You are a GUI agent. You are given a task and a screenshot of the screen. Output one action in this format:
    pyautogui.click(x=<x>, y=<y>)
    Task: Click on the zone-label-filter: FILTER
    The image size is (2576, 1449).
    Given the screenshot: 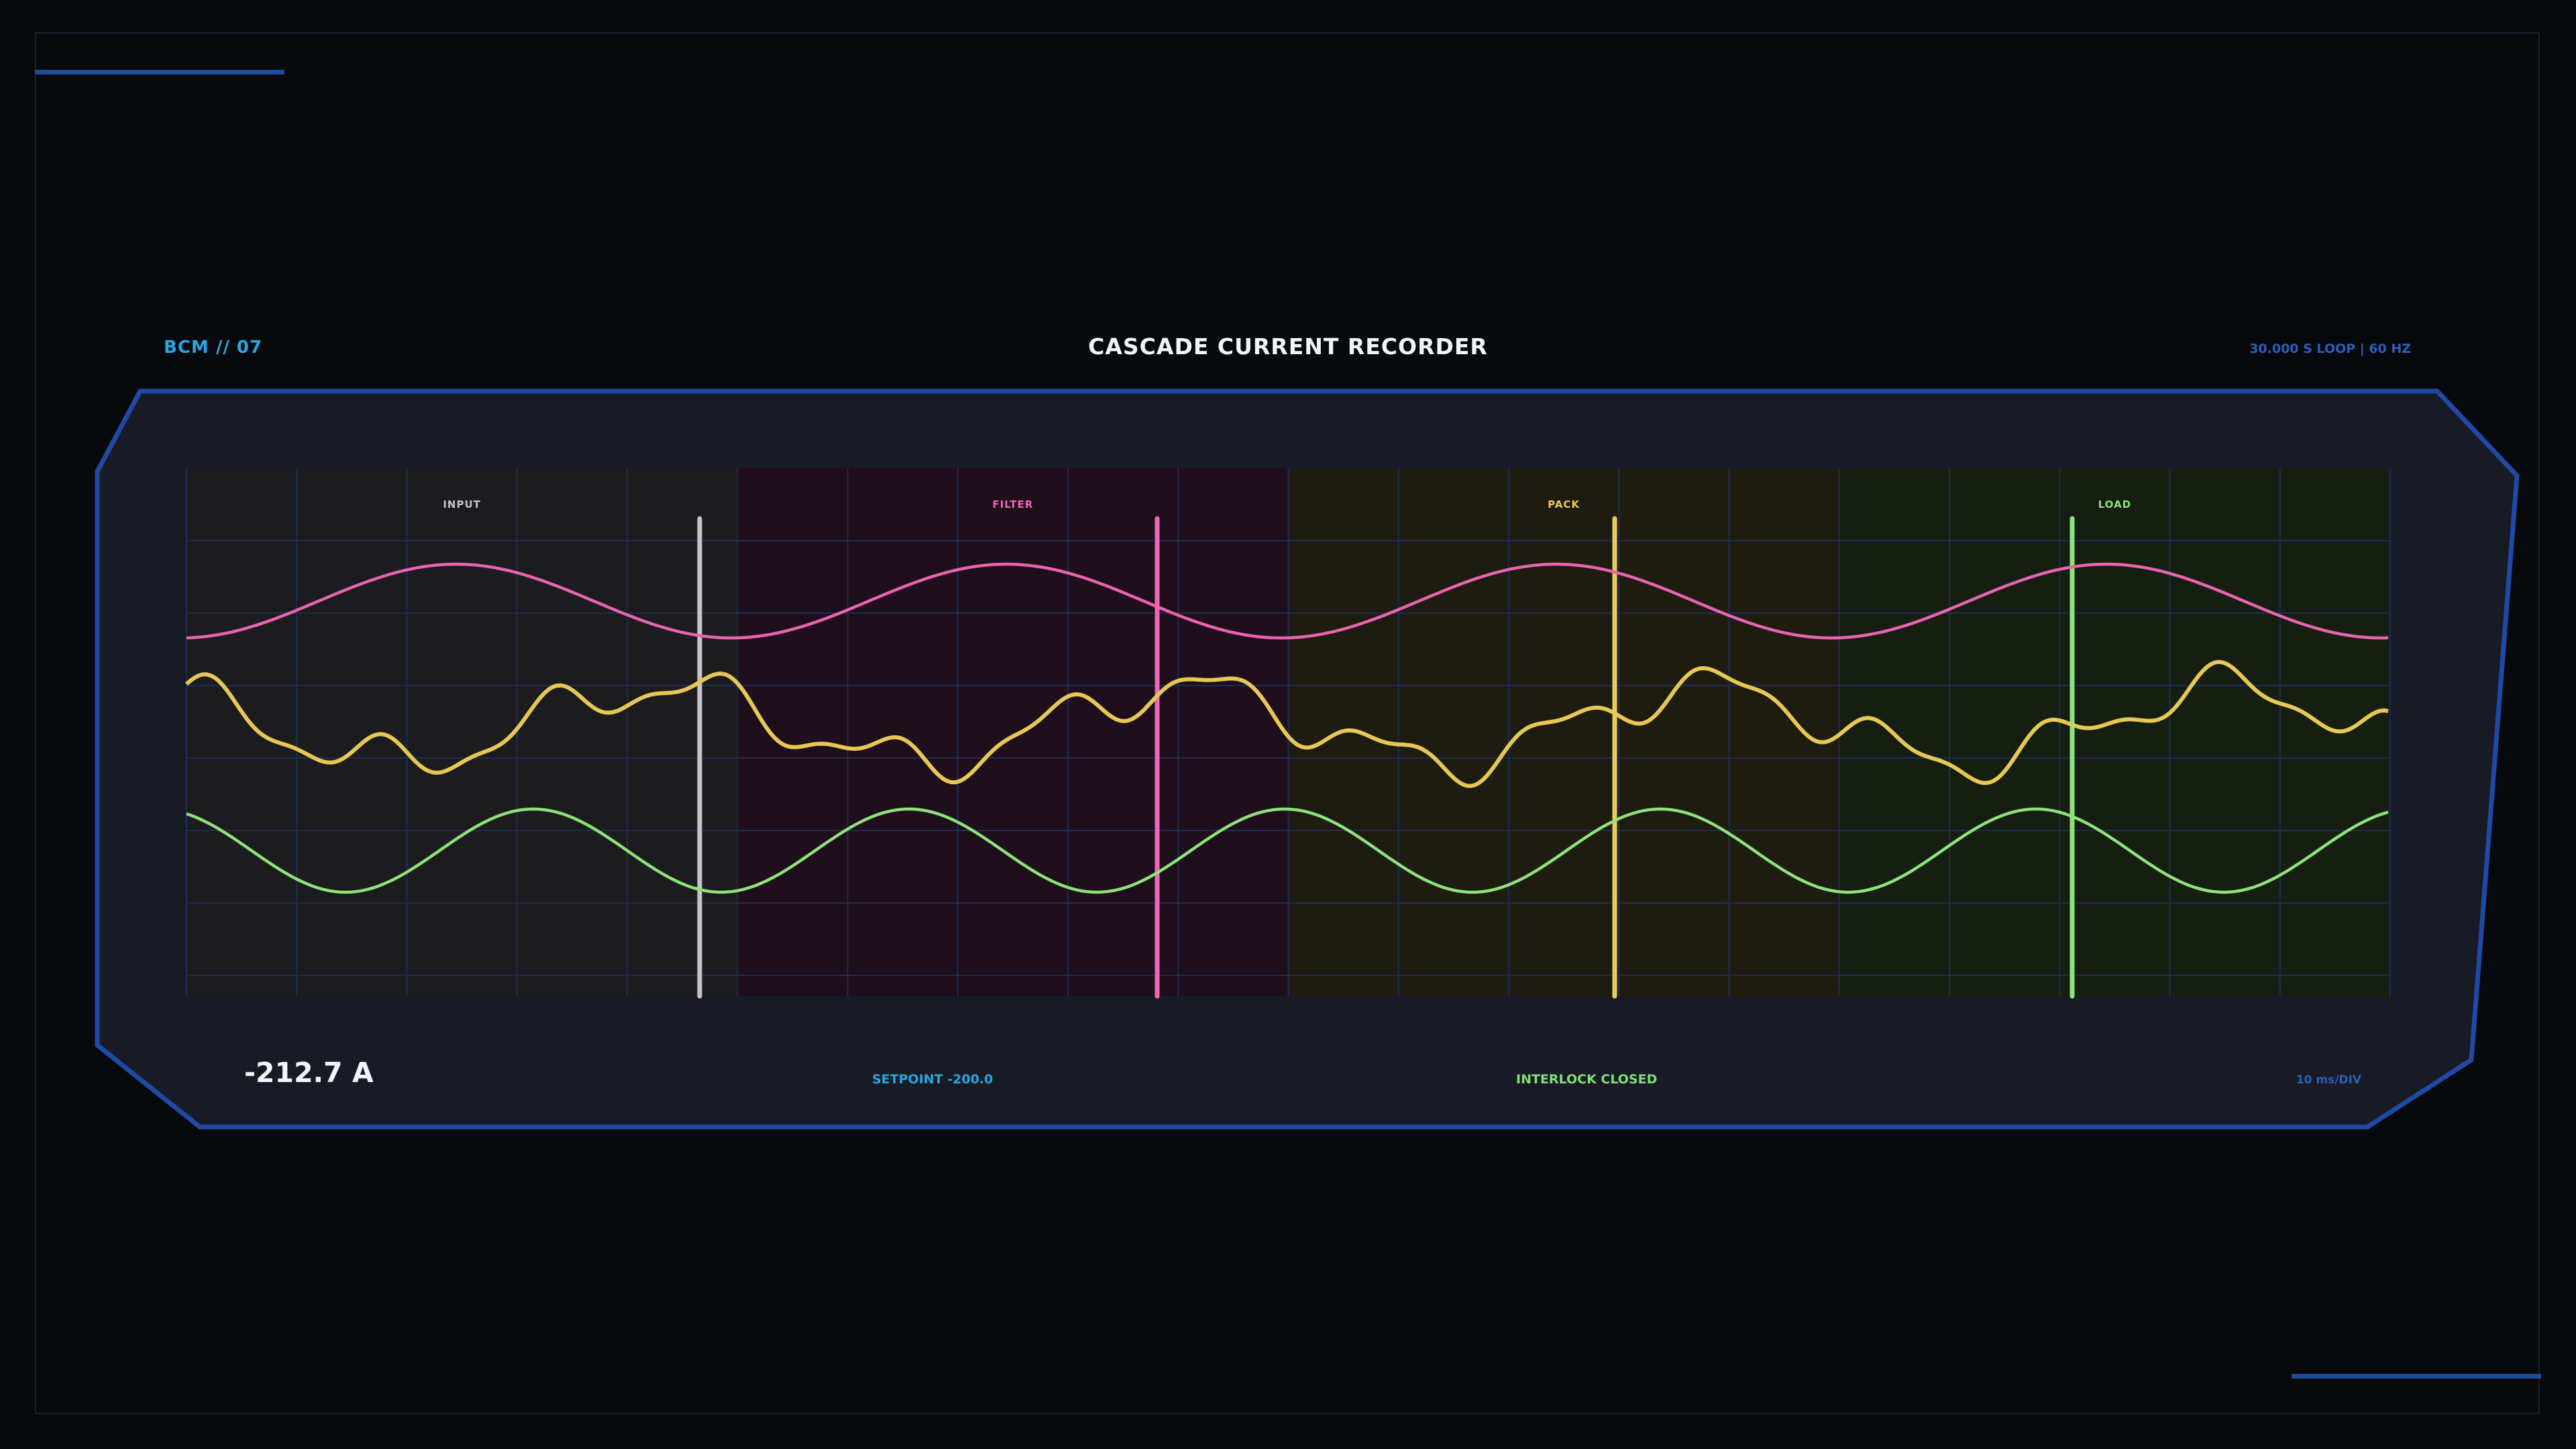 What is the action you would take?
    pyautogui.click(x=1012, y=504)
    